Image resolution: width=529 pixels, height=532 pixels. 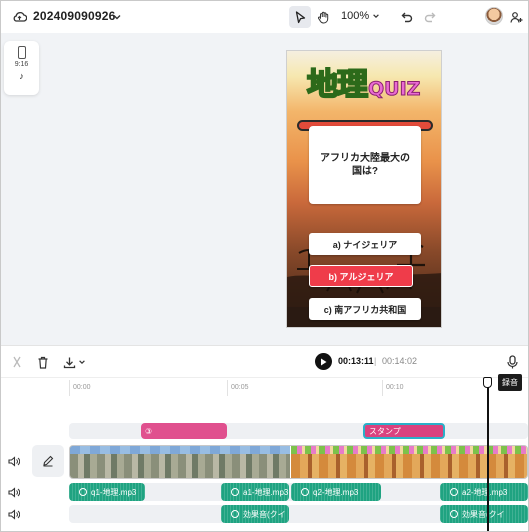 I want to click on play-icon, so click(x=324, y=361).